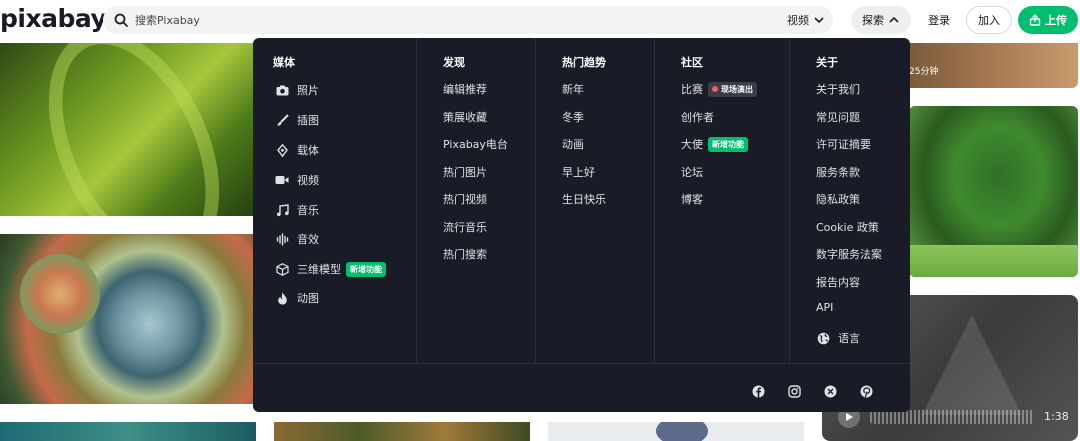 Image resolution: width=1080 pixels, height=441 pixels. Describe the element at coordinates (1035, 20) in the screenshot. I see `upload-icon` at that location.